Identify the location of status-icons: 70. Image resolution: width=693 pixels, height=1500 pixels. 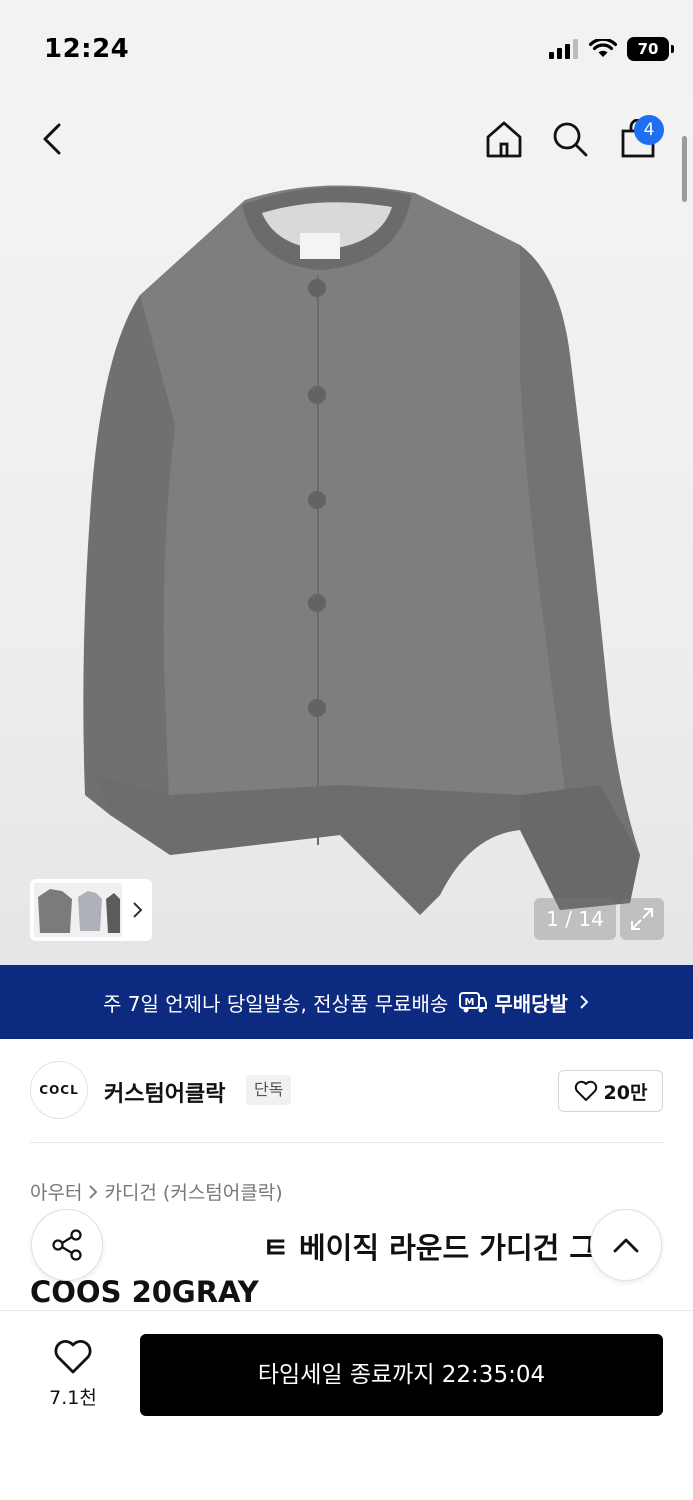
(611, 49).